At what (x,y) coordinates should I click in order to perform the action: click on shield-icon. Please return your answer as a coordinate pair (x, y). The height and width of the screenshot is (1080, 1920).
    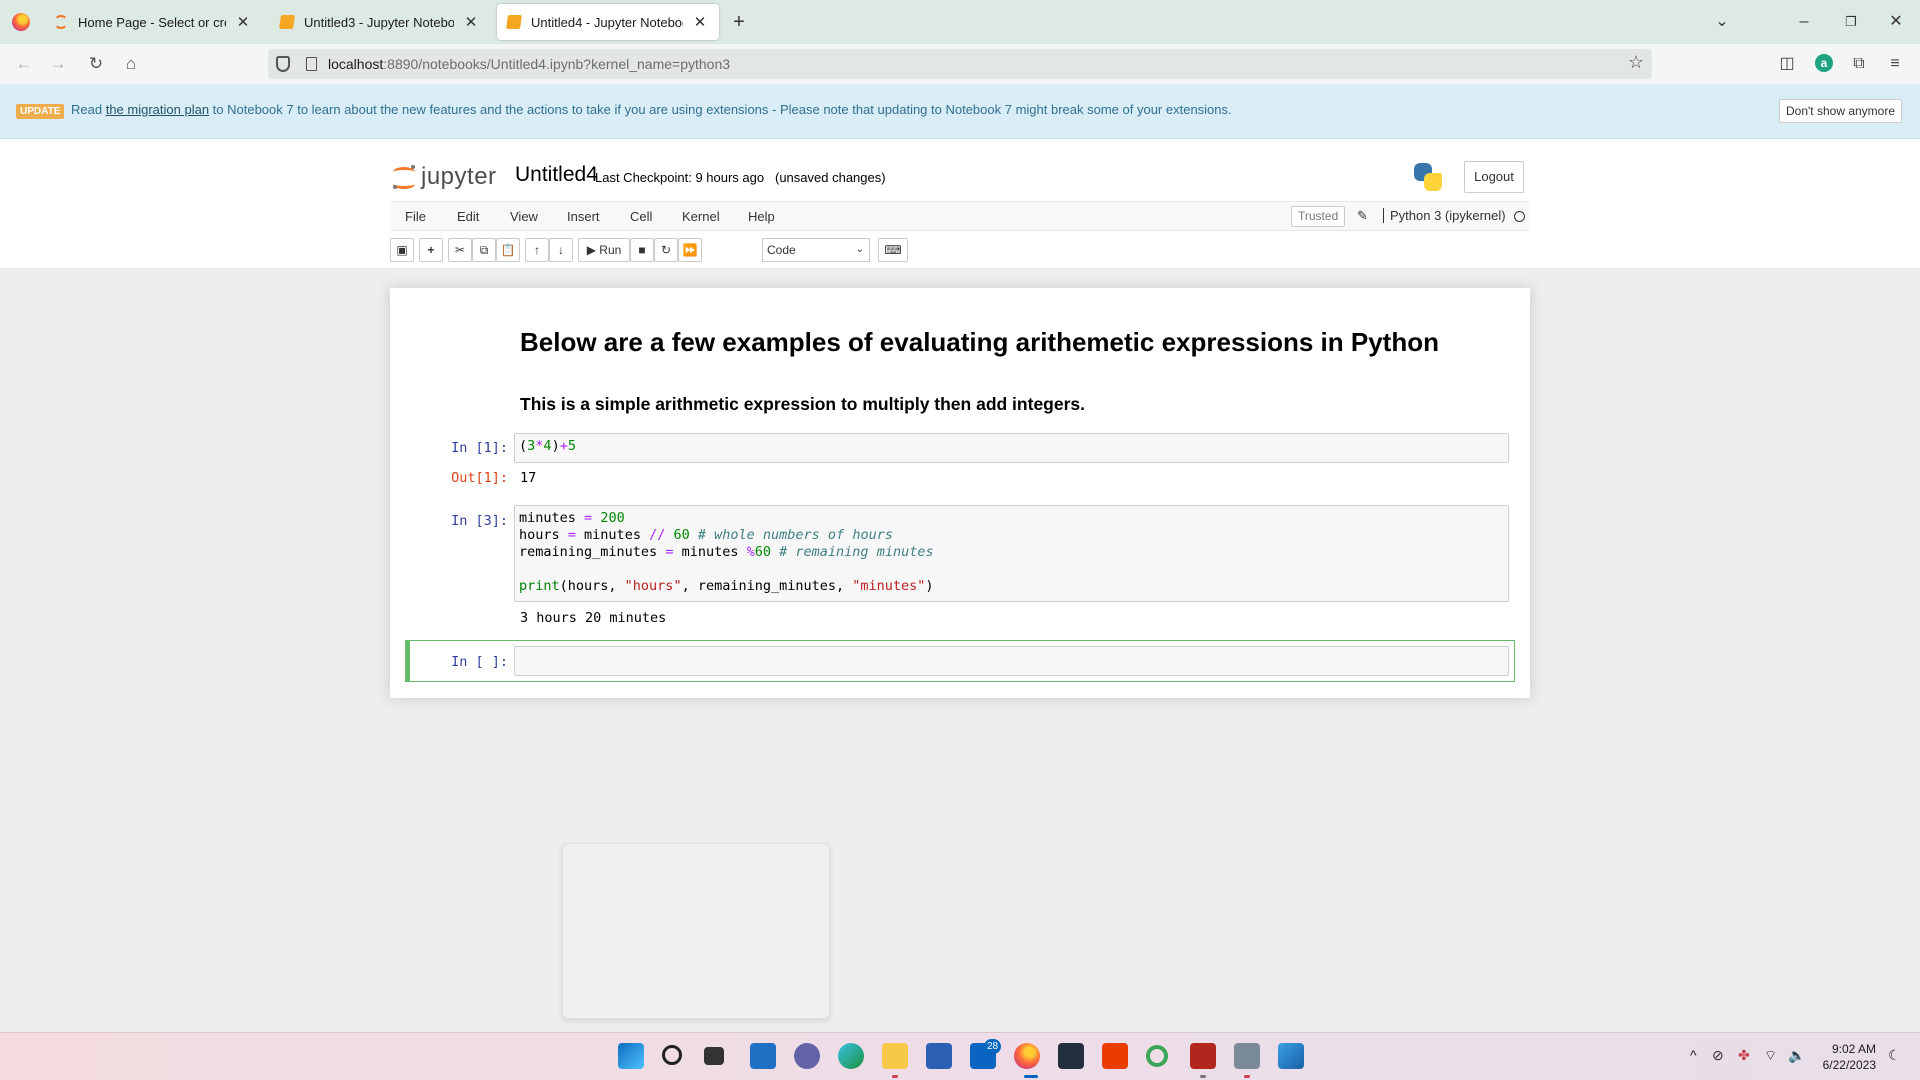
    Looking at the image, I should click on (283, 64).